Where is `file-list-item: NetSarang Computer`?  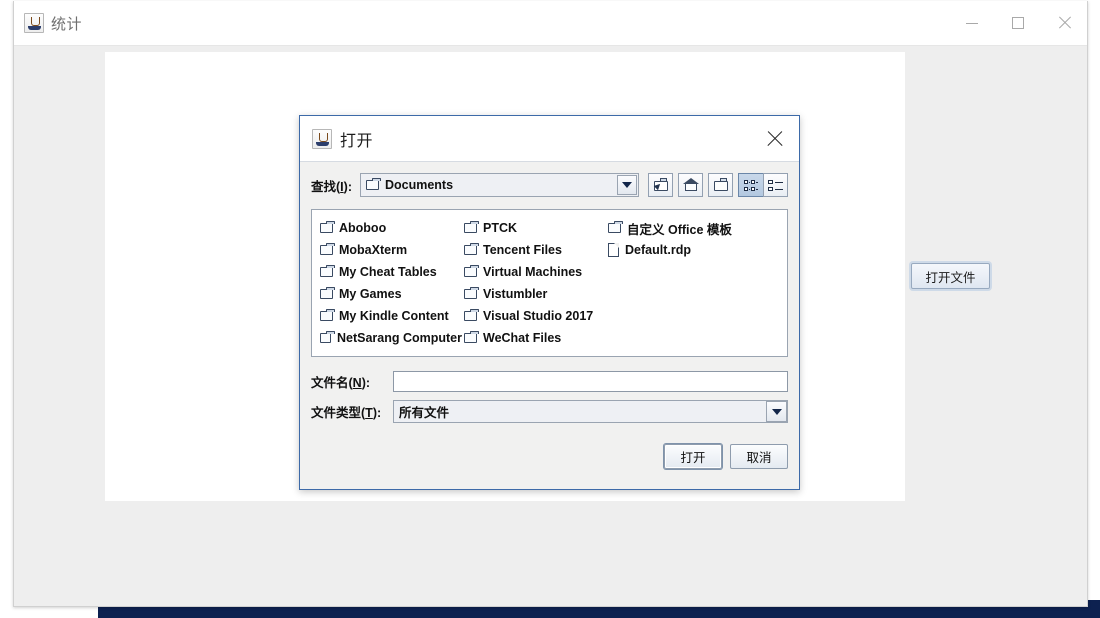 file-list-item: NetSarang Computer is located at coordinates (390, 338).